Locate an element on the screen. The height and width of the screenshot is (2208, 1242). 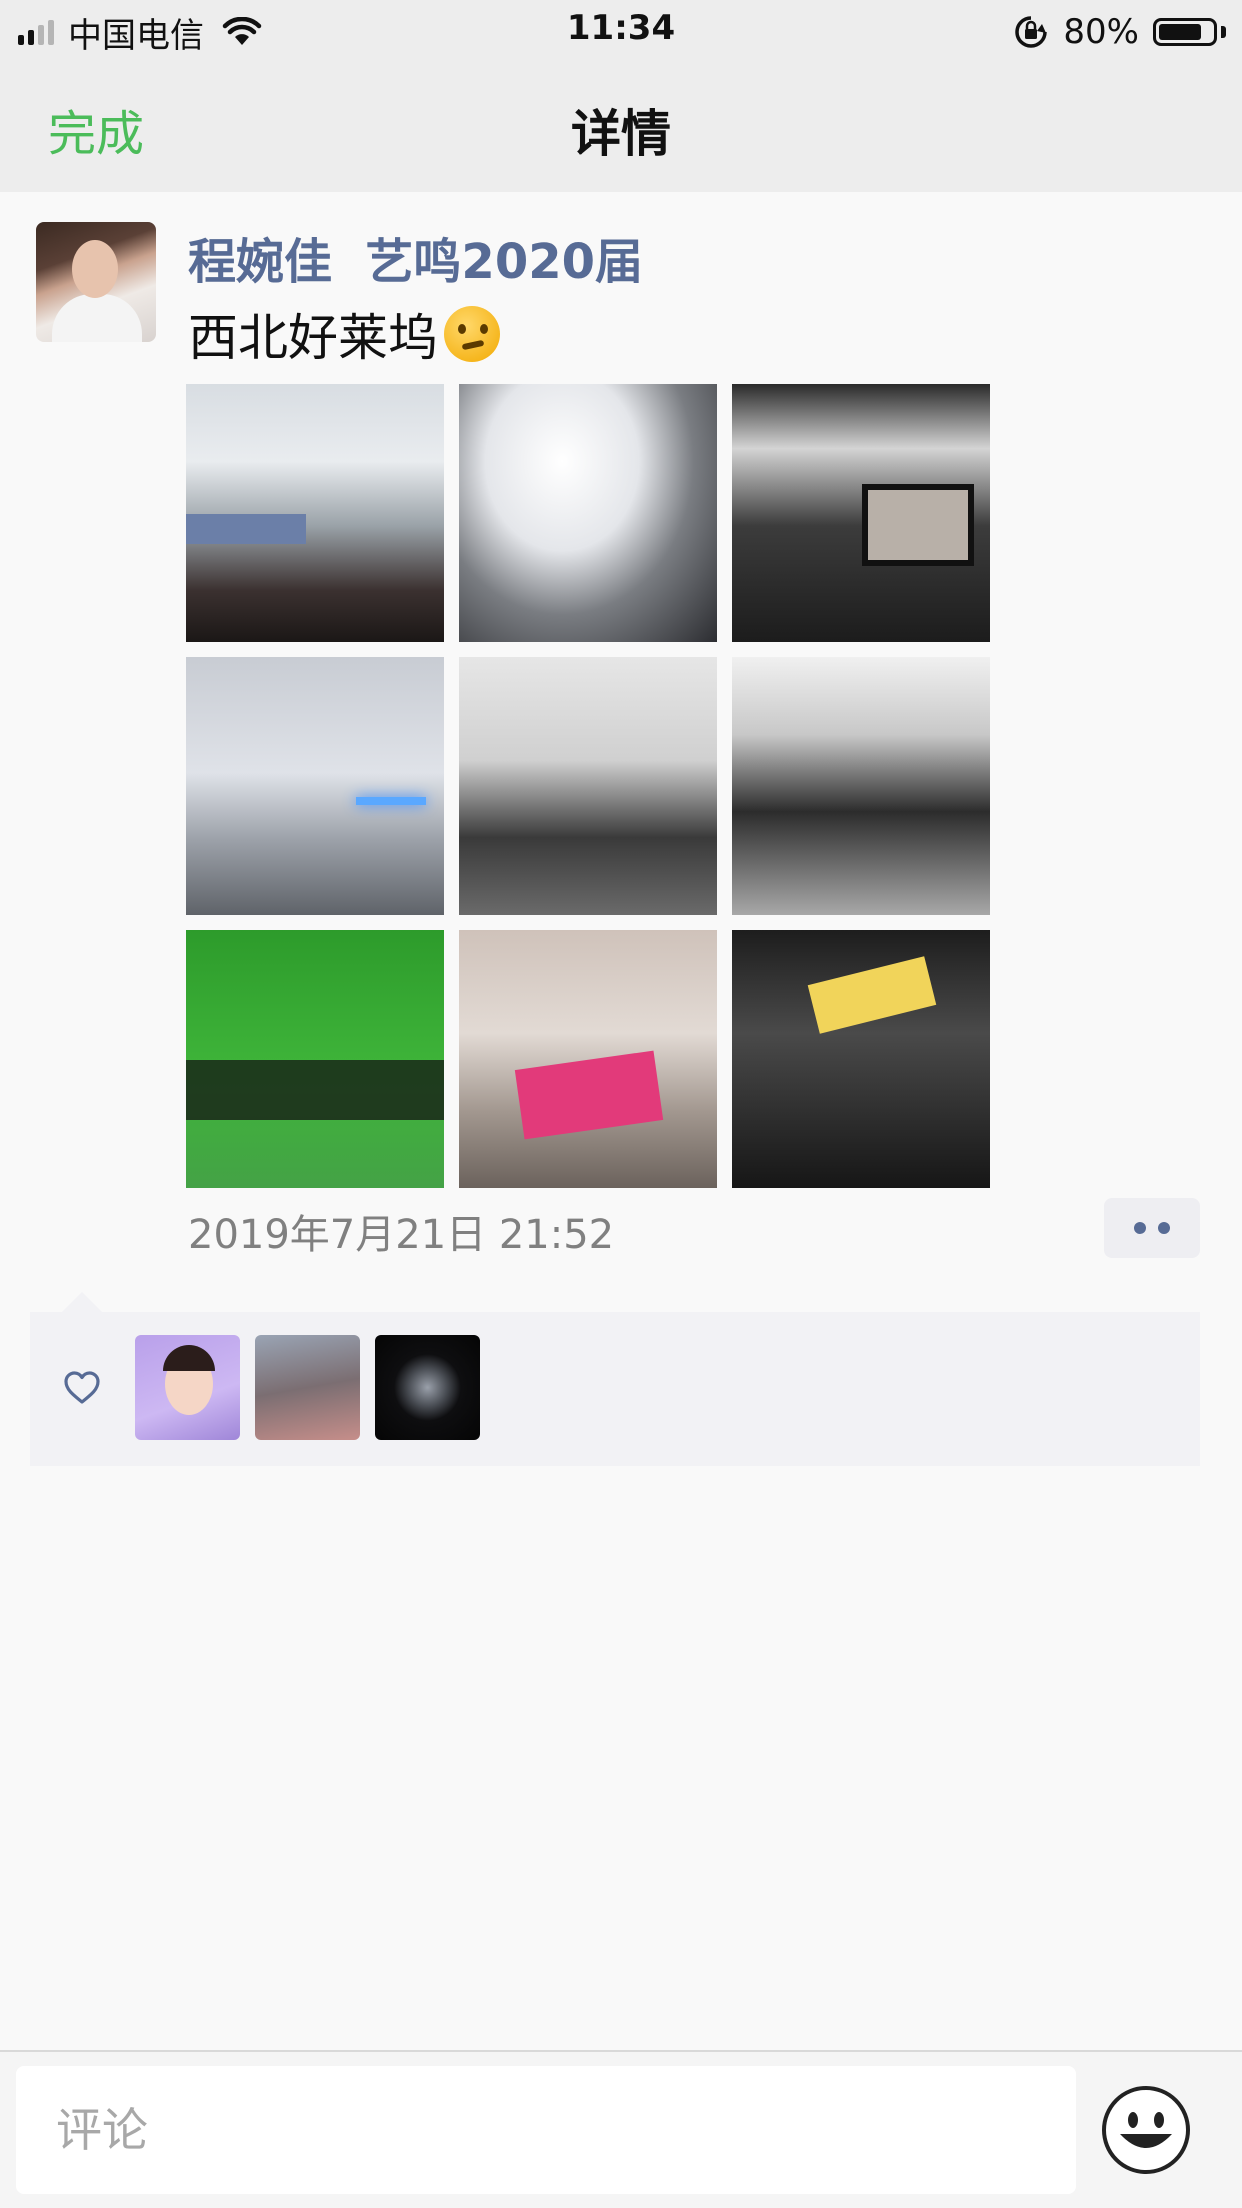
navigation-bar: 完成 详情 is located at coordinates (621, 128).